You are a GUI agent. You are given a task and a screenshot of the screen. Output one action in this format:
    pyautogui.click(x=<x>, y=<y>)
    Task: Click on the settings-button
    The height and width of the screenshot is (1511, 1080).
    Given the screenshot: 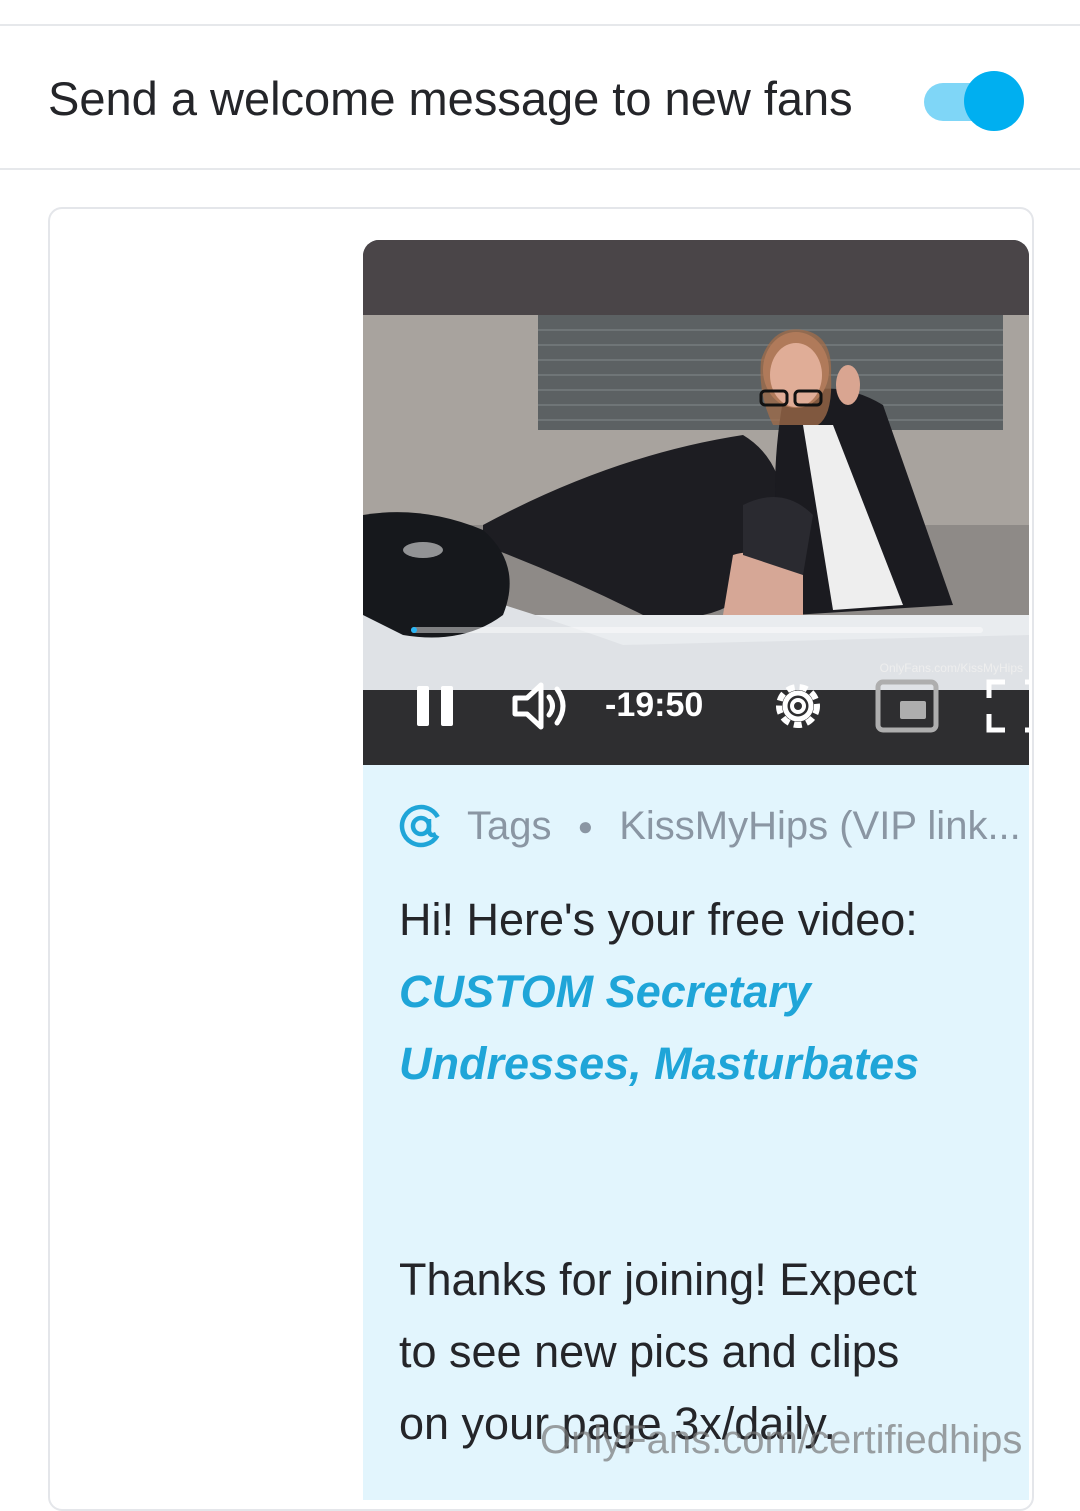 What is the action you would take?
    pyautogui.click(x=798, y=706)
    